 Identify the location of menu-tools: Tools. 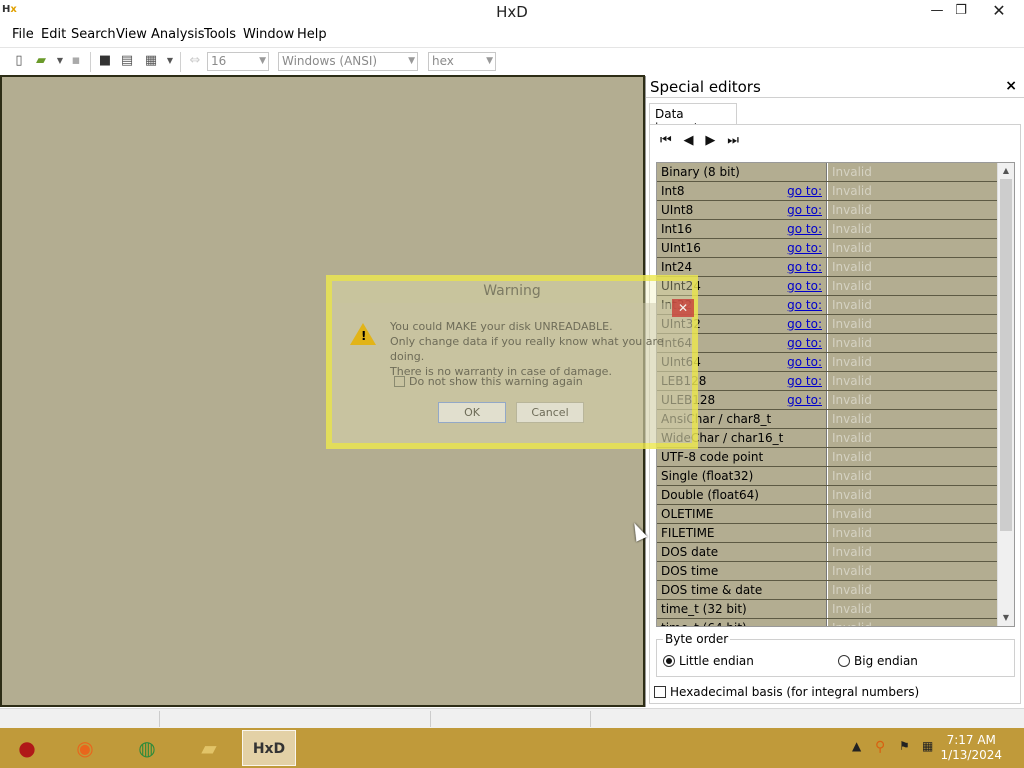
(220, 34).